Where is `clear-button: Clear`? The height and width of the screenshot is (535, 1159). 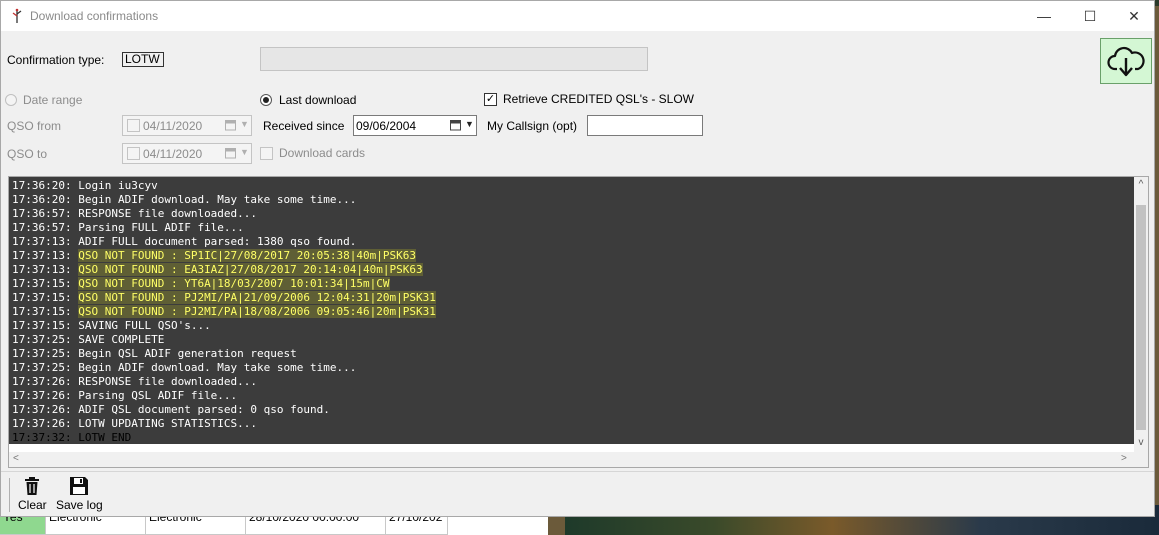 clear-button: Clear is located at coordinates (32, 494).